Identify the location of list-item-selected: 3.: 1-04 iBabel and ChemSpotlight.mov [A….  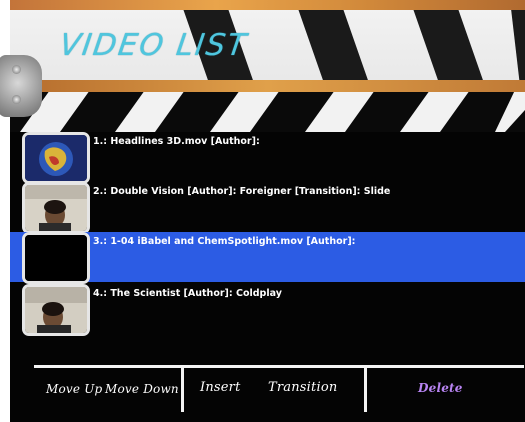
(267, 258).